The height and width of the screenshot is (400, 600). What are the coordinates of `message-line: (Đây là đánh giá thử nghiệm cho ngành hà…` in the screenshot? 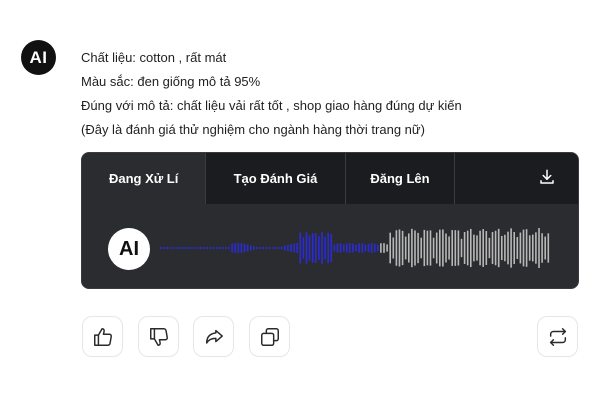 It's located at (253, 129).